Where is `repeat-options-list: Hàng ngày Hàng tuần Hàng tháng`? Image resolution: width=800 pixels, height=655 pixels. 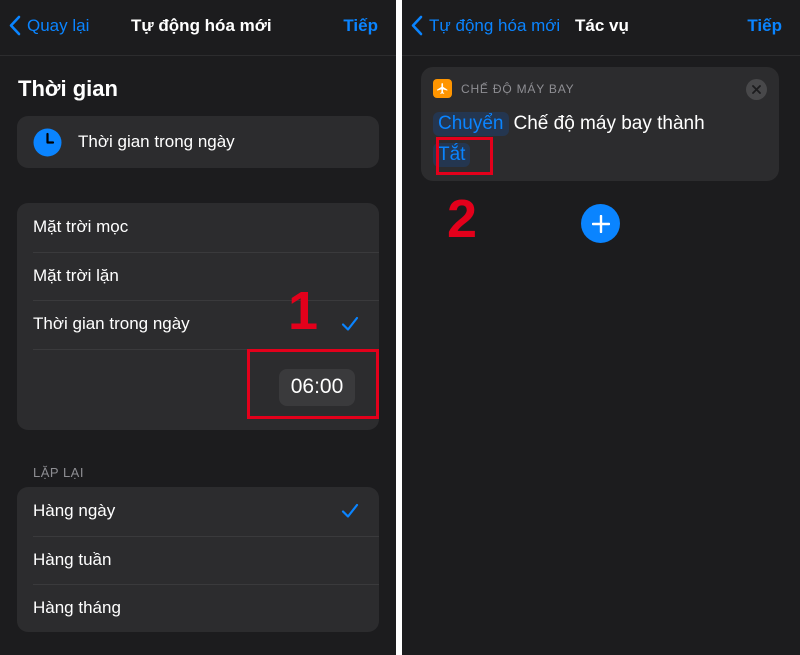 repeat-options-list: Hàng ngày Hàng tuần Hàng tháng is located at coordinates (198, 559).